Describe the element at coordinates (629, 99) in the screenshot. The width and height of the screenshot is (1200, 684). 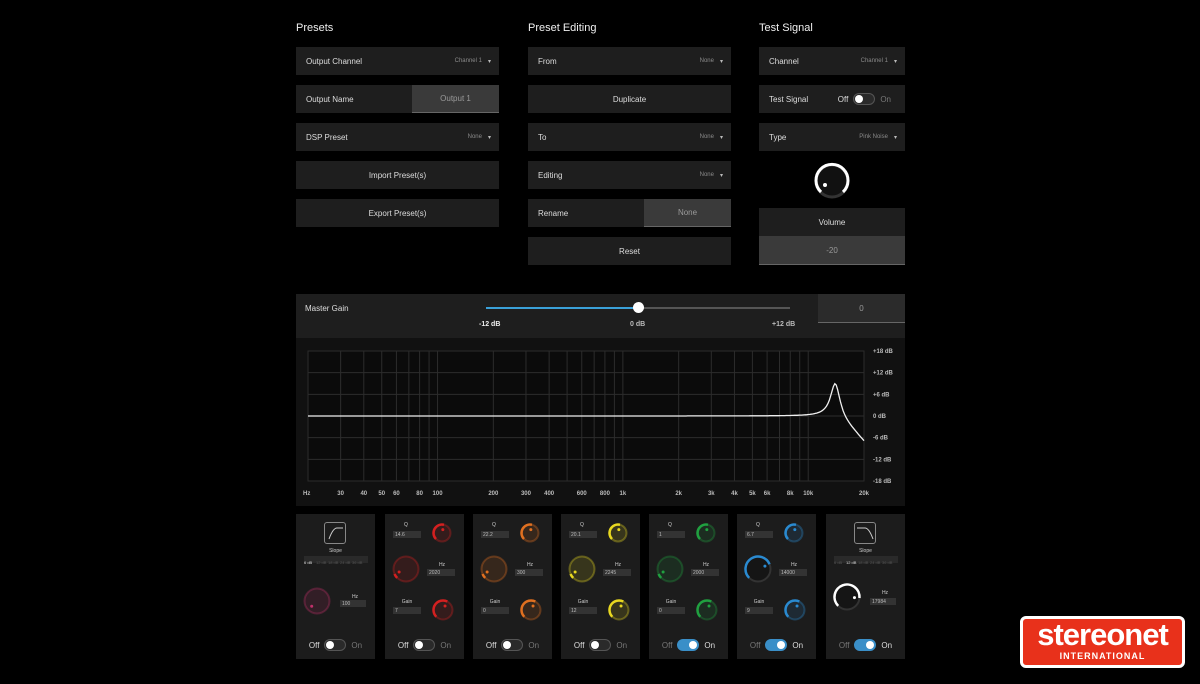
I see `duplicate-button: Duplicate` at that location.